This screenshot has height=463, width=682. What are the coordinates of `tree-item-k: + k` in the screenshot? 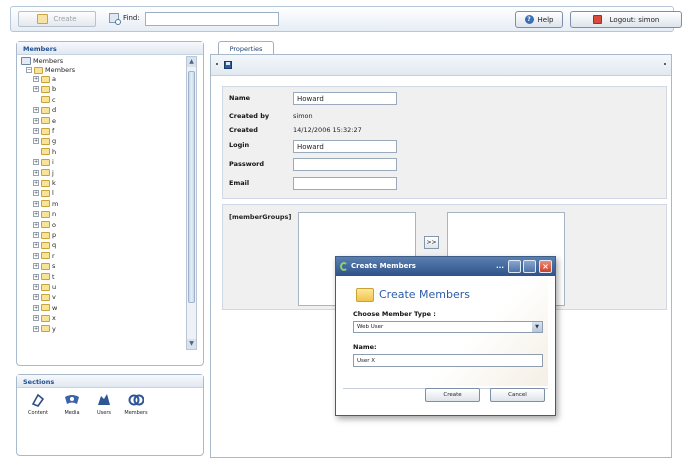 It's located at (44, 183).